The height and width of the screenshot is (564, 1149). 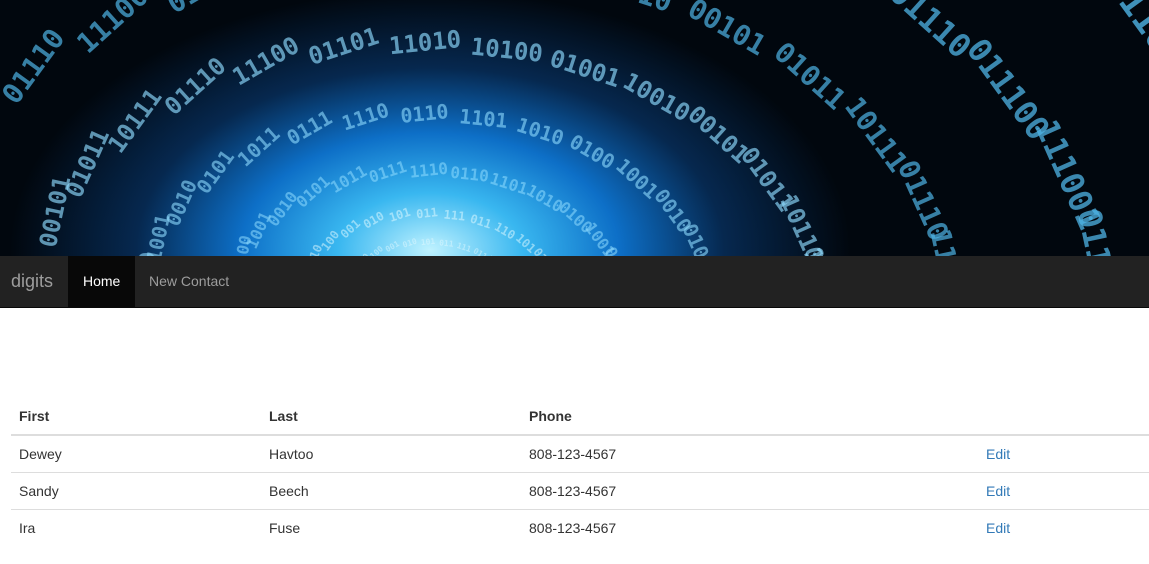 What do you see at coordinates (391, 417) in the screenshot?
I see `header-last: Last` at bounding box center [391, 417].